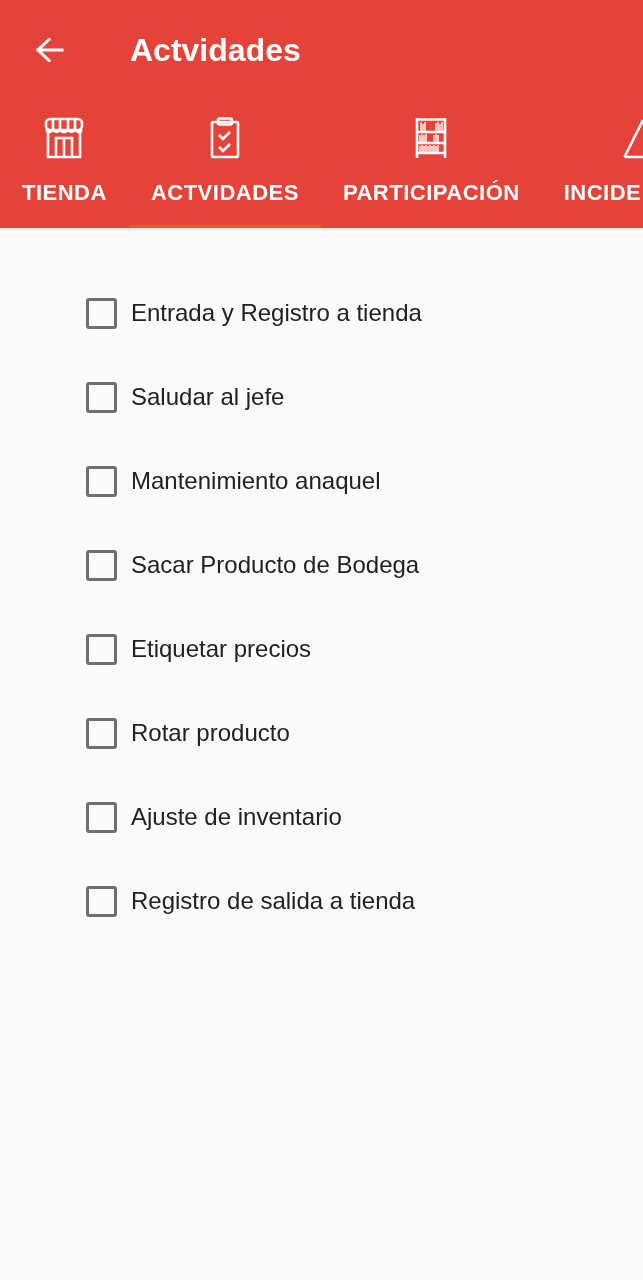 The height and width of the screenshot is (1280, 643). I want to click on tab: ACTVIDADES, so click(224, 164).